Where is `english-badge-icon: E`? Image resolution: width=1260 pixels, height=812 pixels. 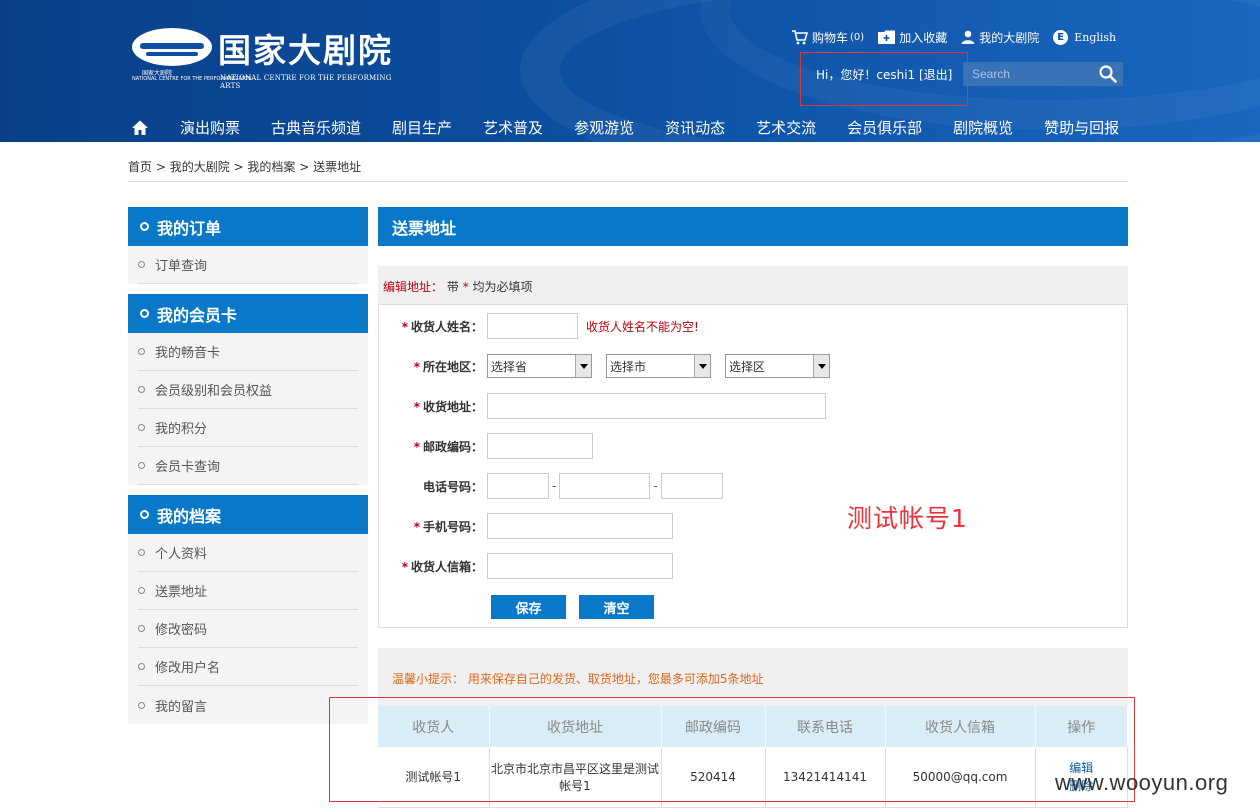 english-badge-icon: E is located at coordinates (1061, 37).